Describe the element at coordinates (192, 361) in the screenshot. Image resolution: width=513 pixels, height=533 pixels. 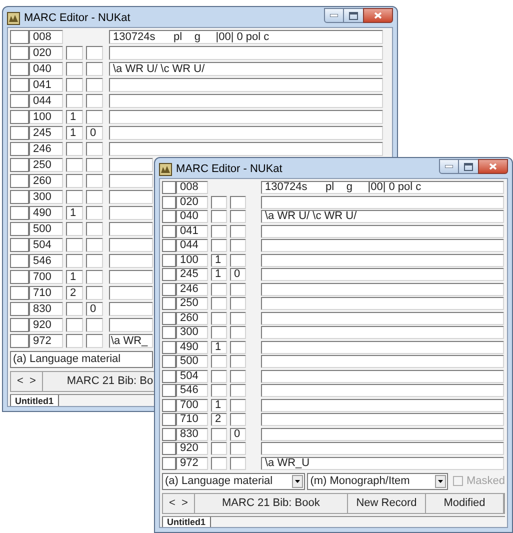
I see `tag-field: 500` at that location.